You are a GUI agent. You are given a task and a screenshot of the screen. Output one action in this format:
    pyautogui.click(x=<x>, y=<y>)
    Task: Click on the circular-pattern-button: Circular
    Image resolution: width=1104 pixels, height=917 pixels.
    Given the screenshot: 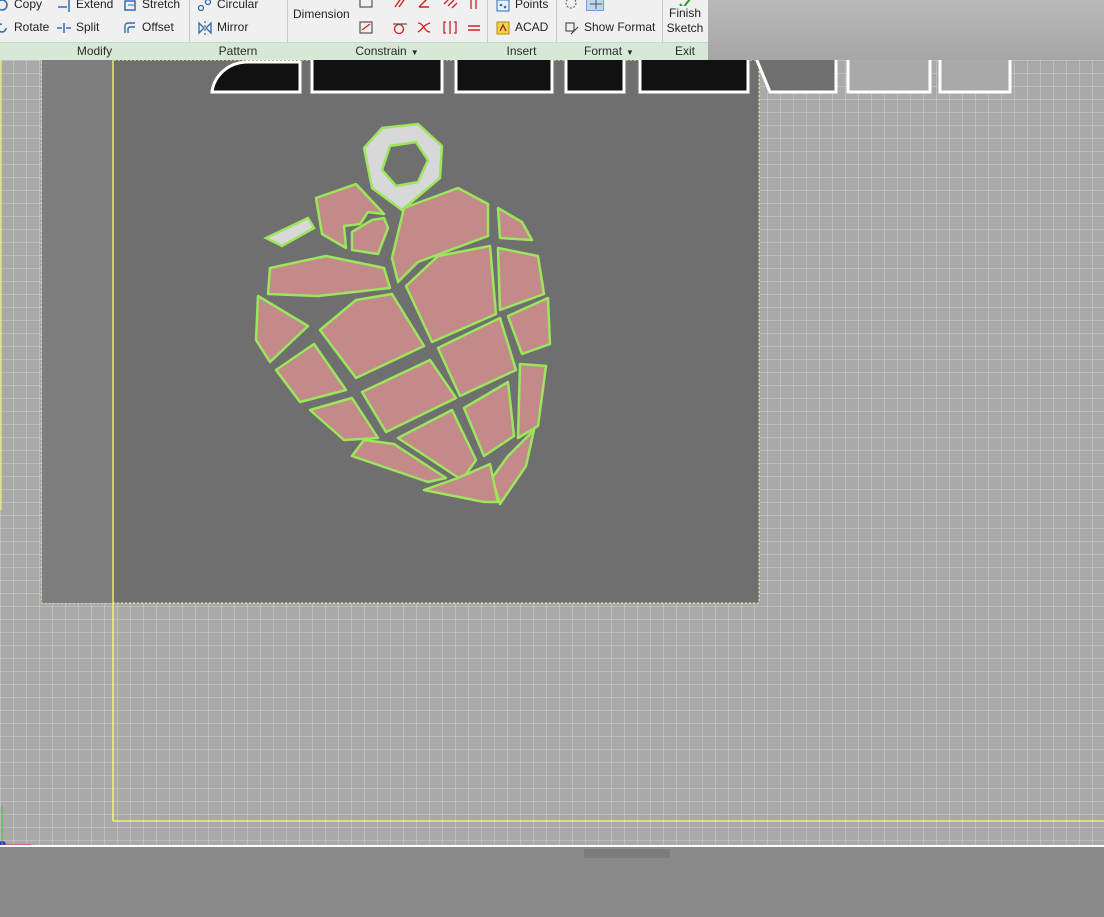 What is the action you would take?
    pyautogui.click(x=227, y=6)
    